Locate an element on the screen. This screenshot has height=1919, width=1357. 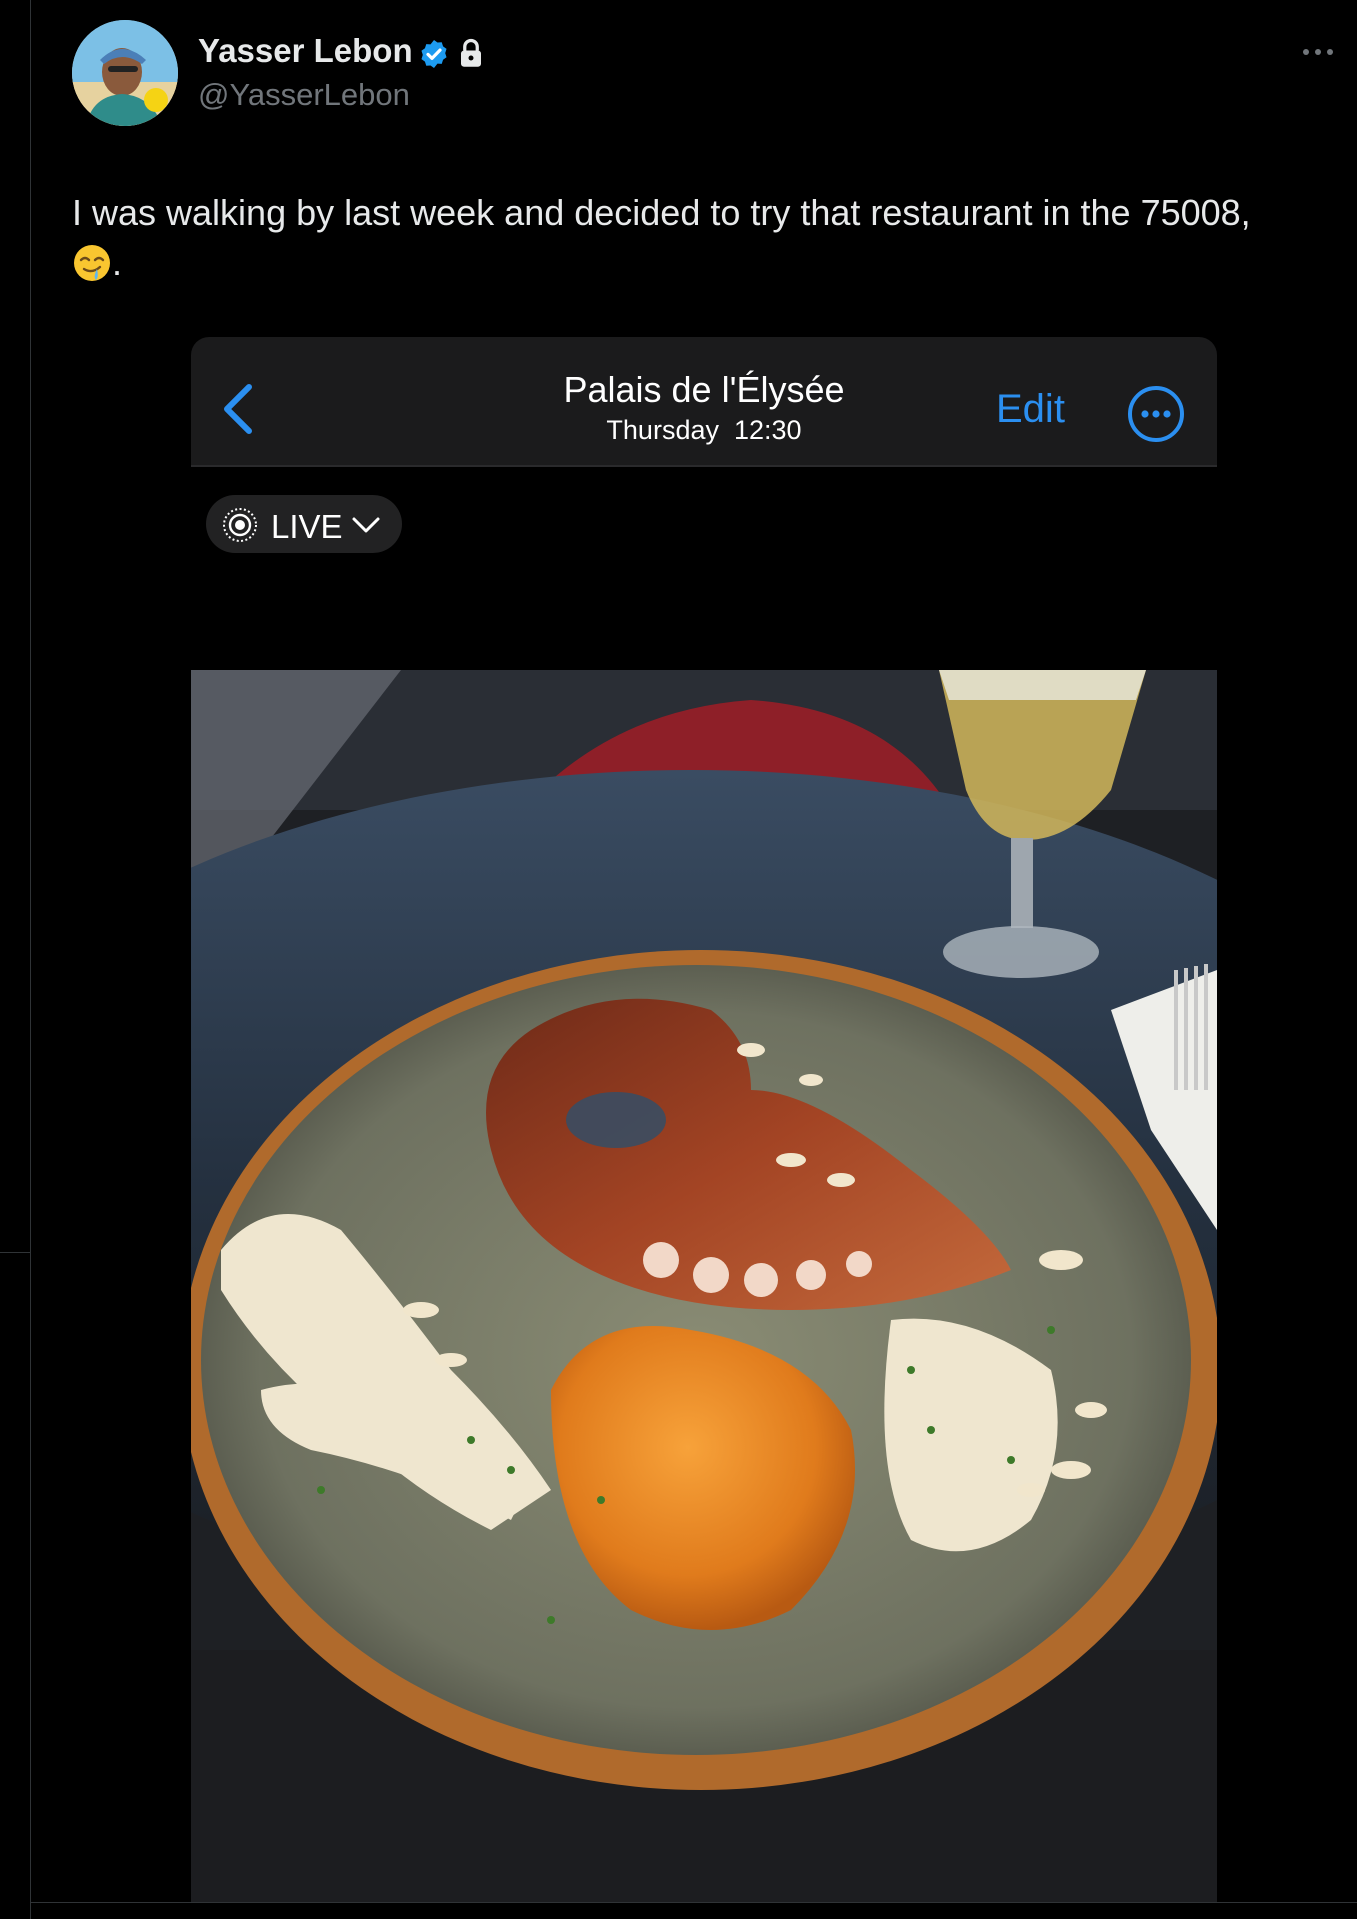
photo-day: Thursday is located at coordinates (662, 430).